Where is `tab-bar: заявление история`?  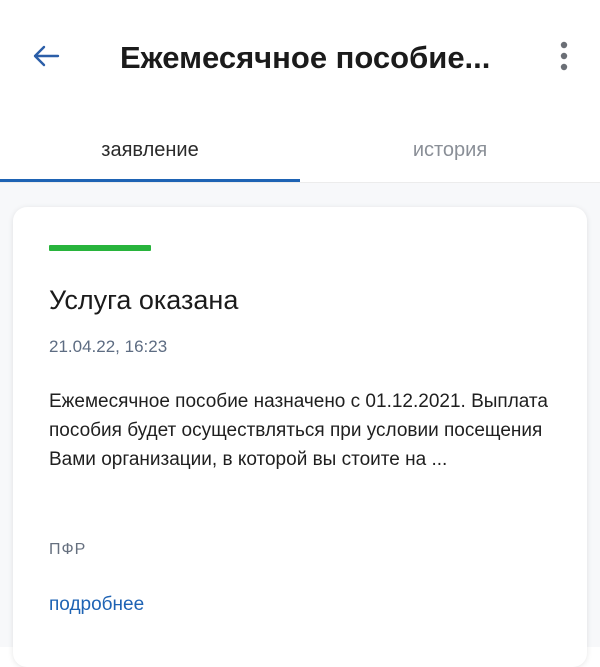
tab-bar: заявление история is located at coordinates (300, 150).